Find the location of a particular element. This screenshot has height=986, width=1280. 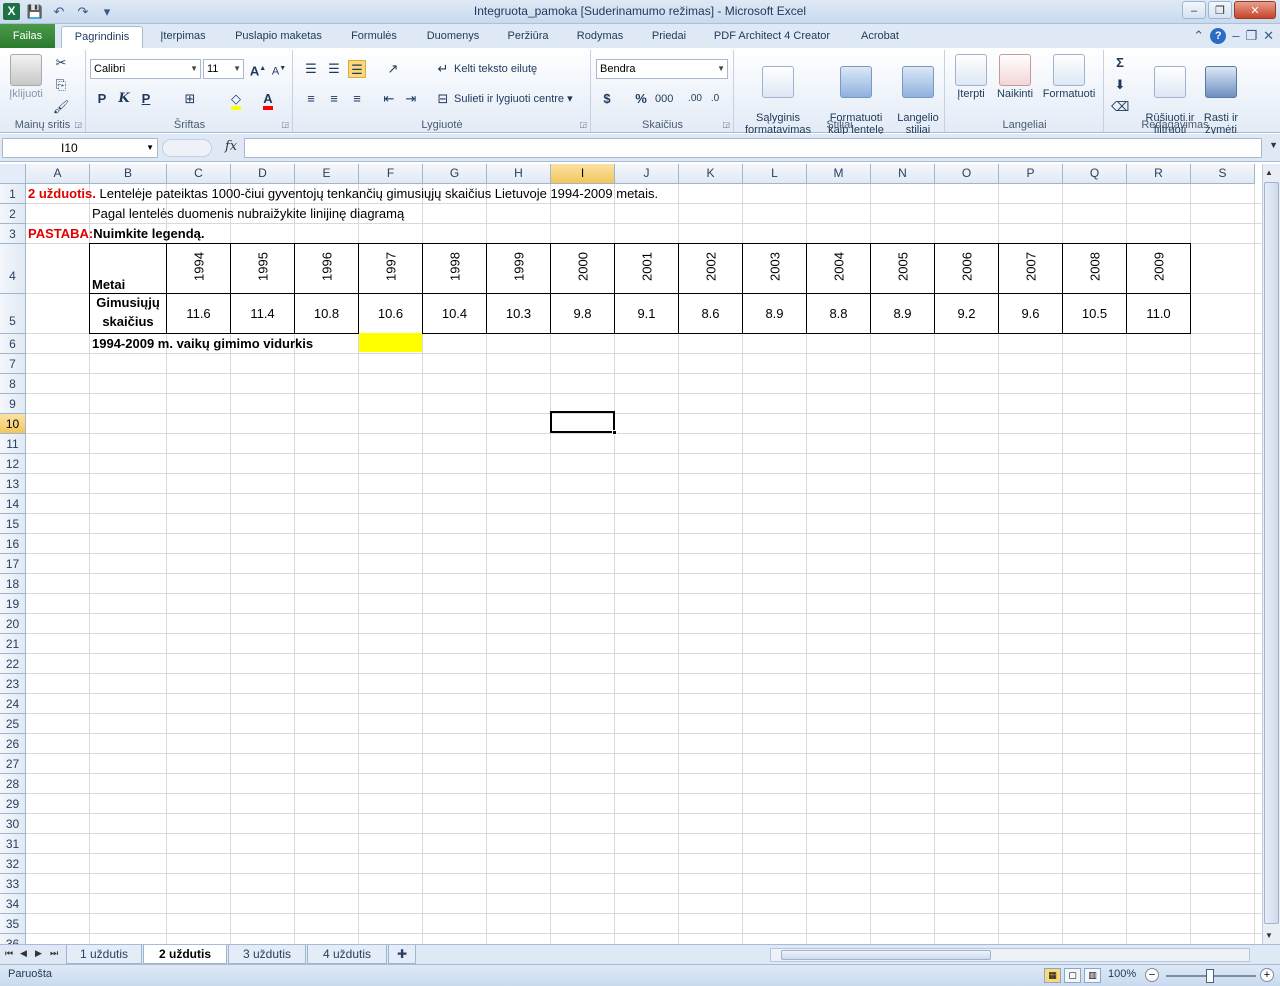

paste-button: Įklijuoti is located at coordinates (26, 77).